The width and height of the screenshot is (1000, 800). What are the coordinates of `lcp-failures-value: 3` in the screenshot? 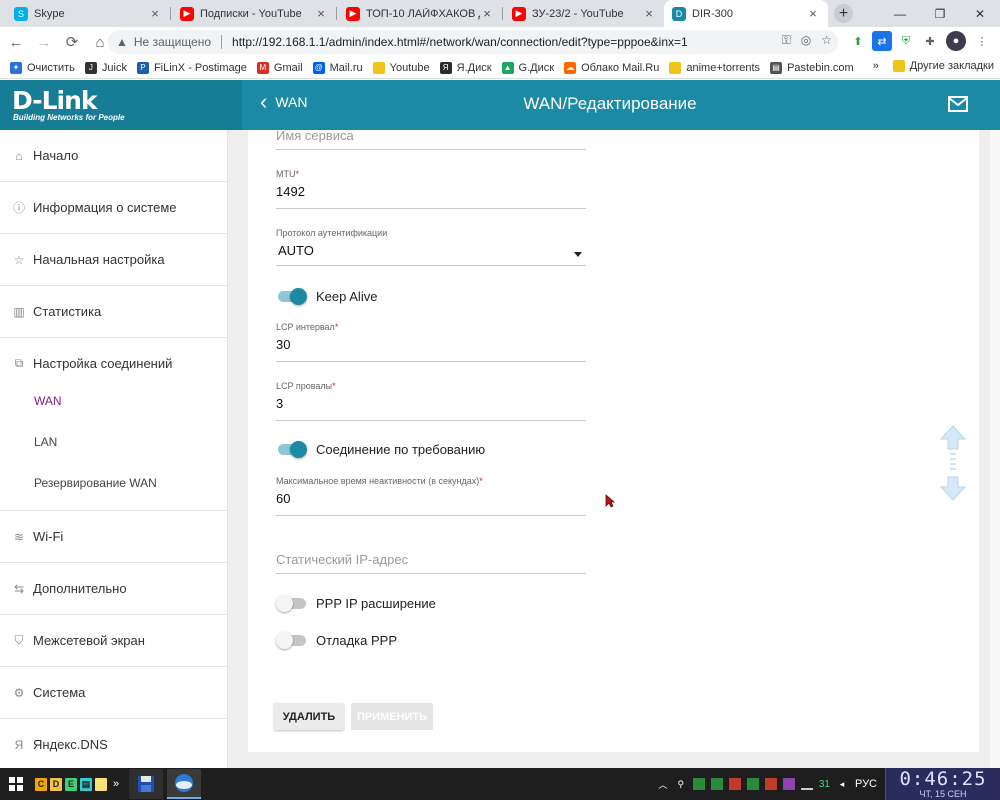 It's located at (431, 405).